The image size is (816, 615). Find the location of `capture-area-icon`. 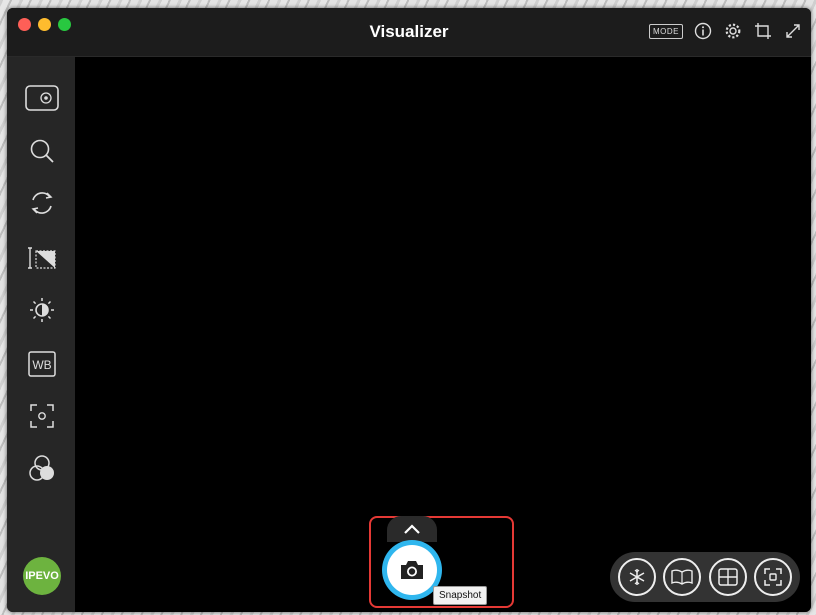

capture-area-icon is located at coordinates (773, 577).